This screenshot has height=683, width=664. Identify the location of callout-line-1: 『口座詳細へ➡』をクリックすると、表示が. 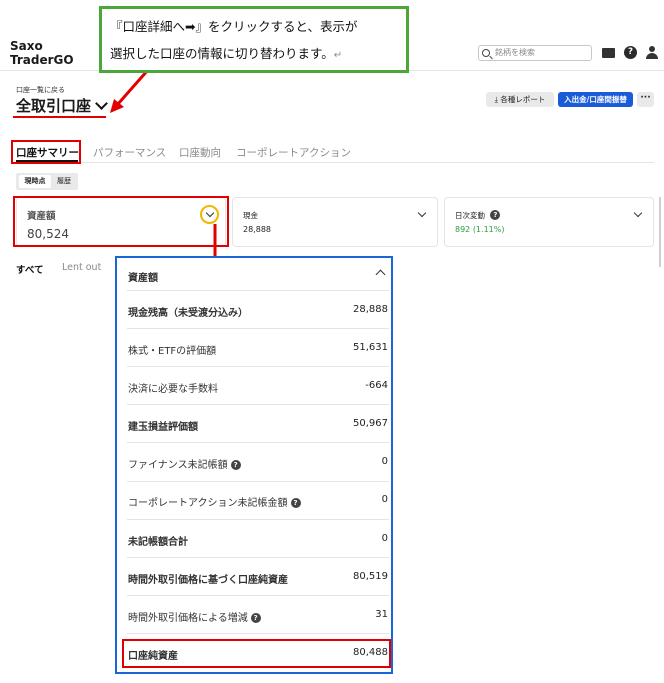
(234, 26).